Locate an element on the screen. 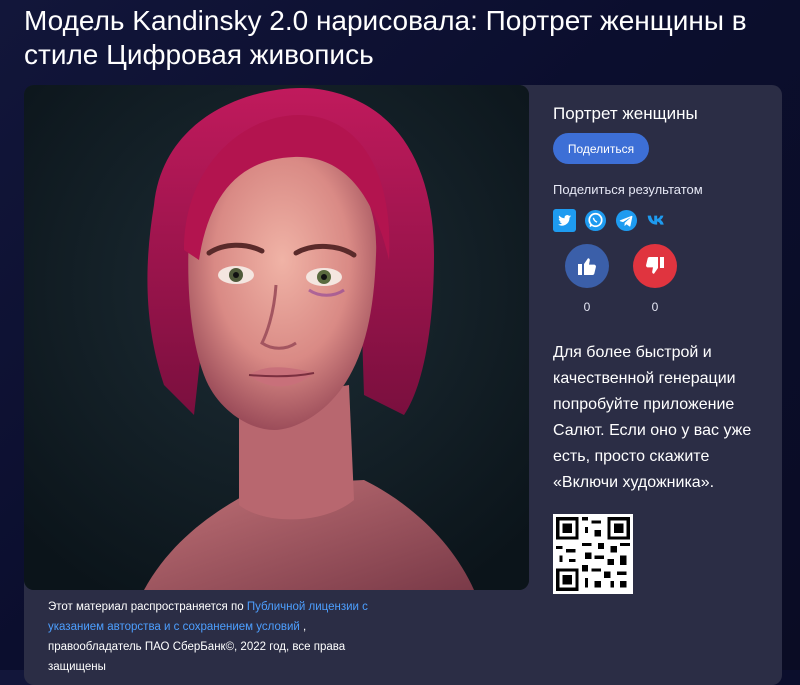  like-vote: 0 is located at coordinates (587, 279).